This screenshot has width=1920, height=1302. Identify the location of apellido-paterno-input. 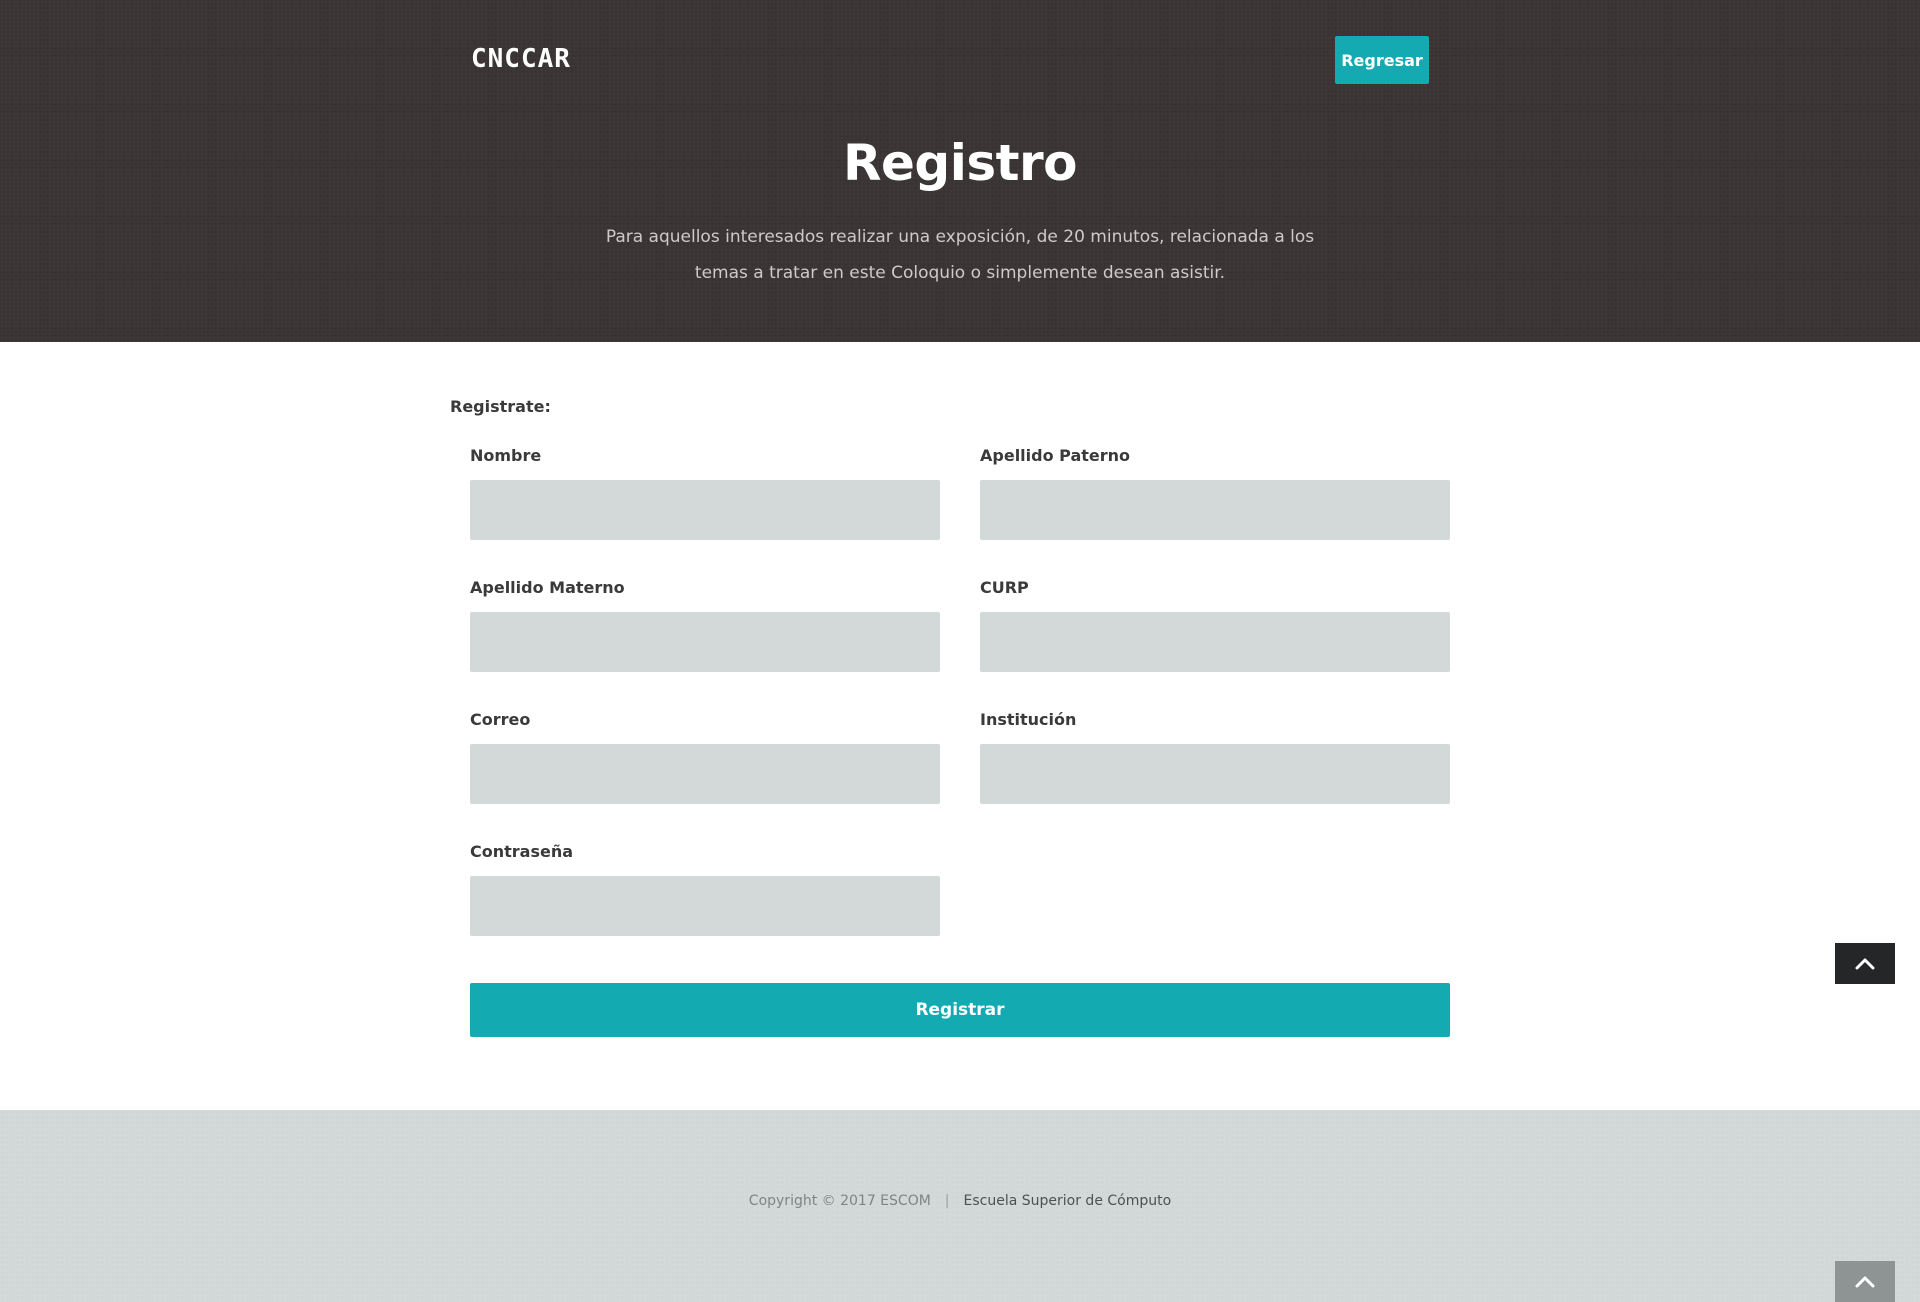
(1215, 510).